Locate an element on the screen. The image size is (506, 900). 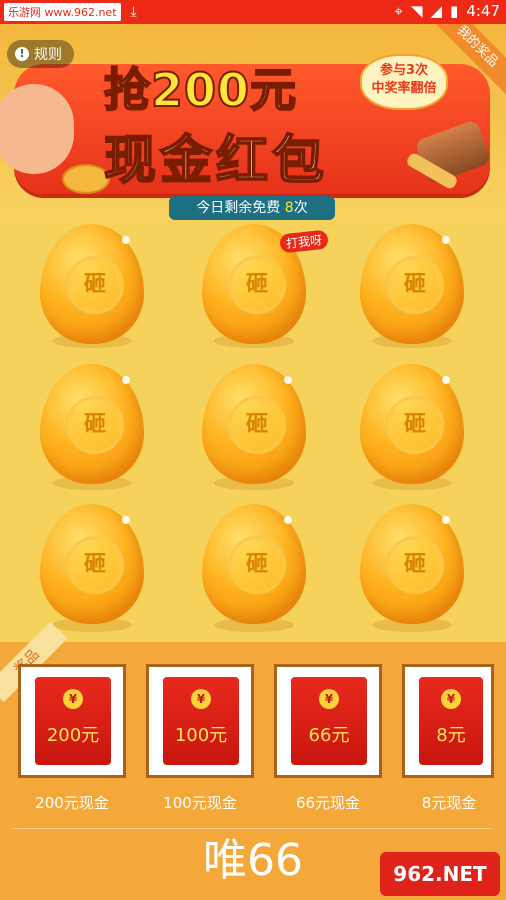
signal-icon: ◢ is located at coordinates (436, 11).